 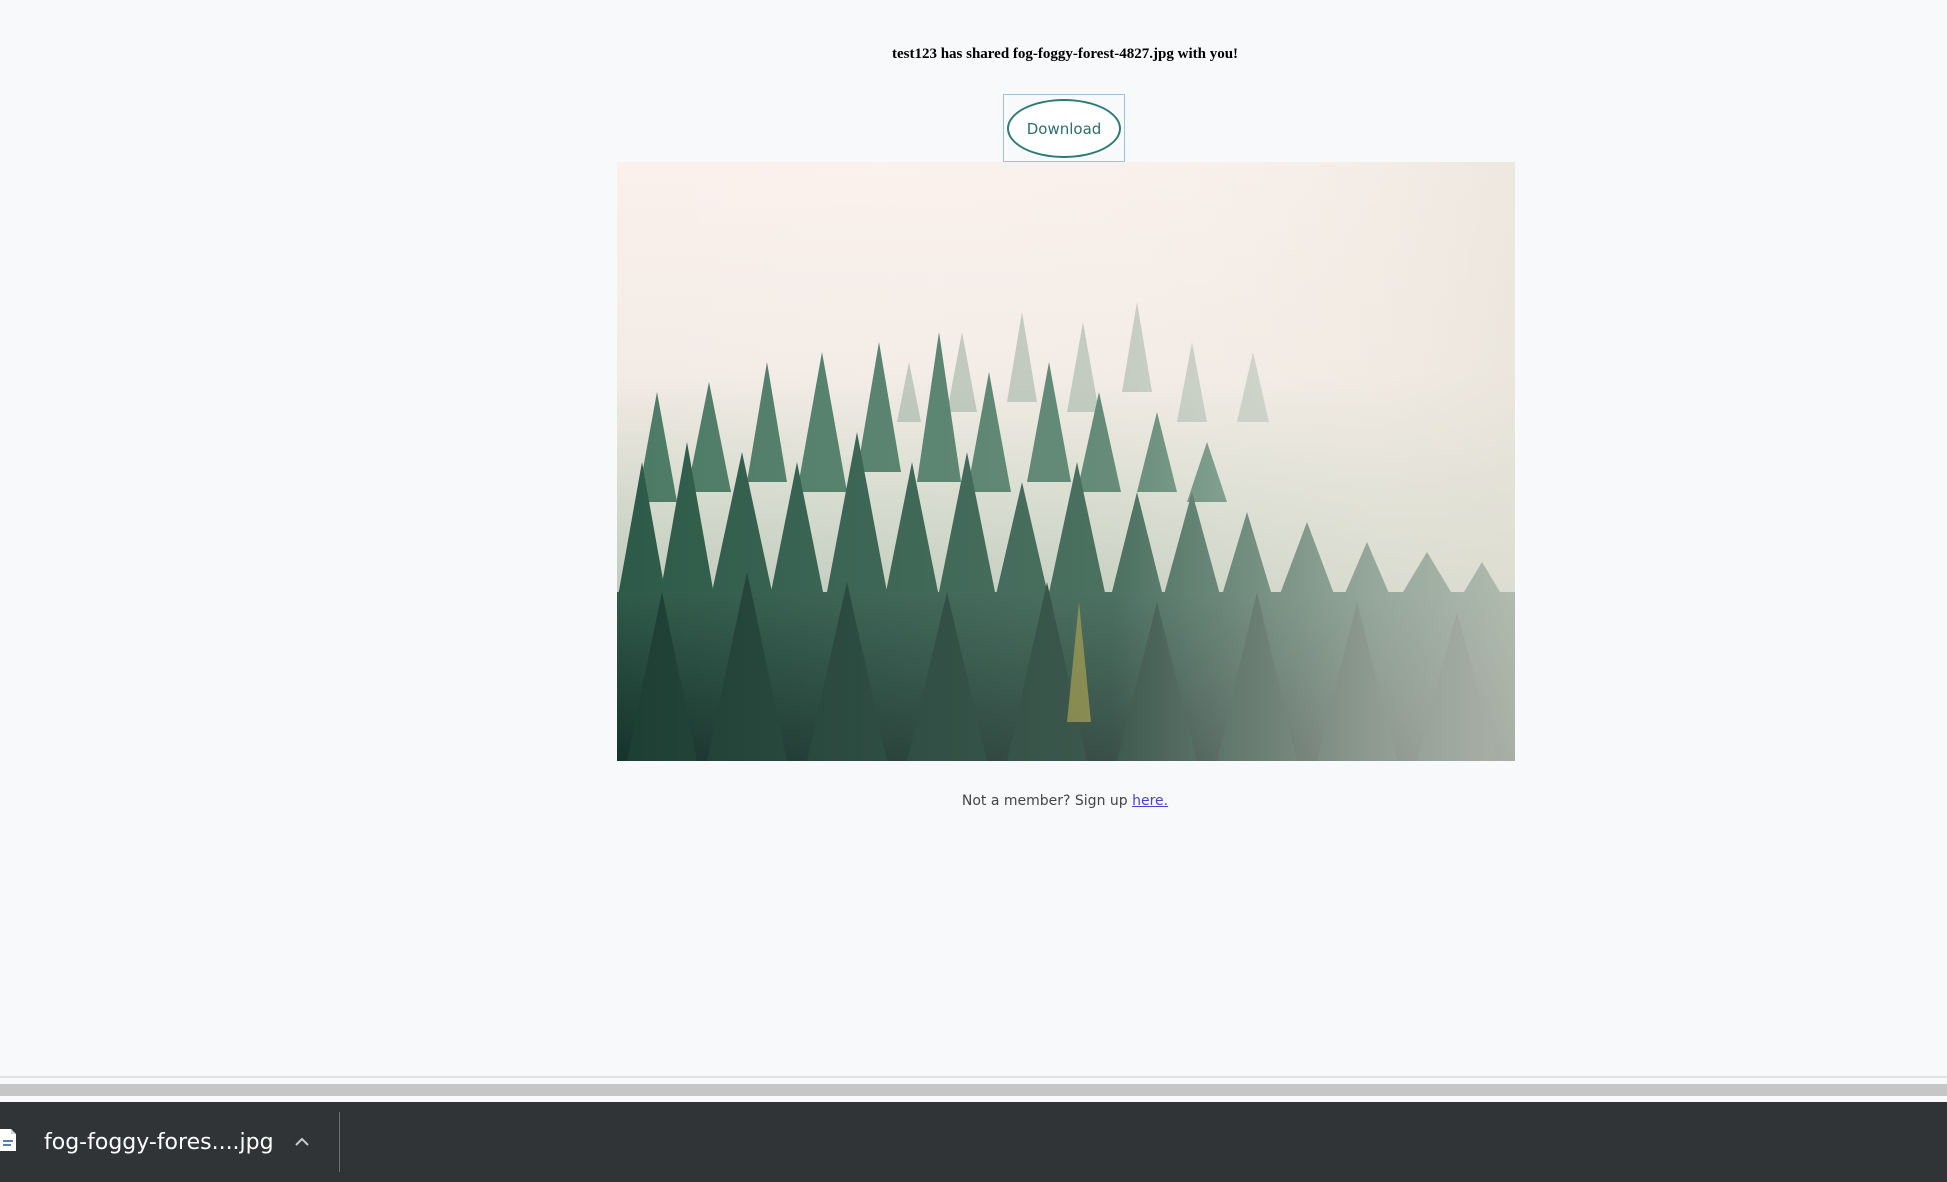 What do you see at coordinates (973, 1090) in the screenshot?
I see `horizontal-scrollbar` at bounding box center [973, 1090].